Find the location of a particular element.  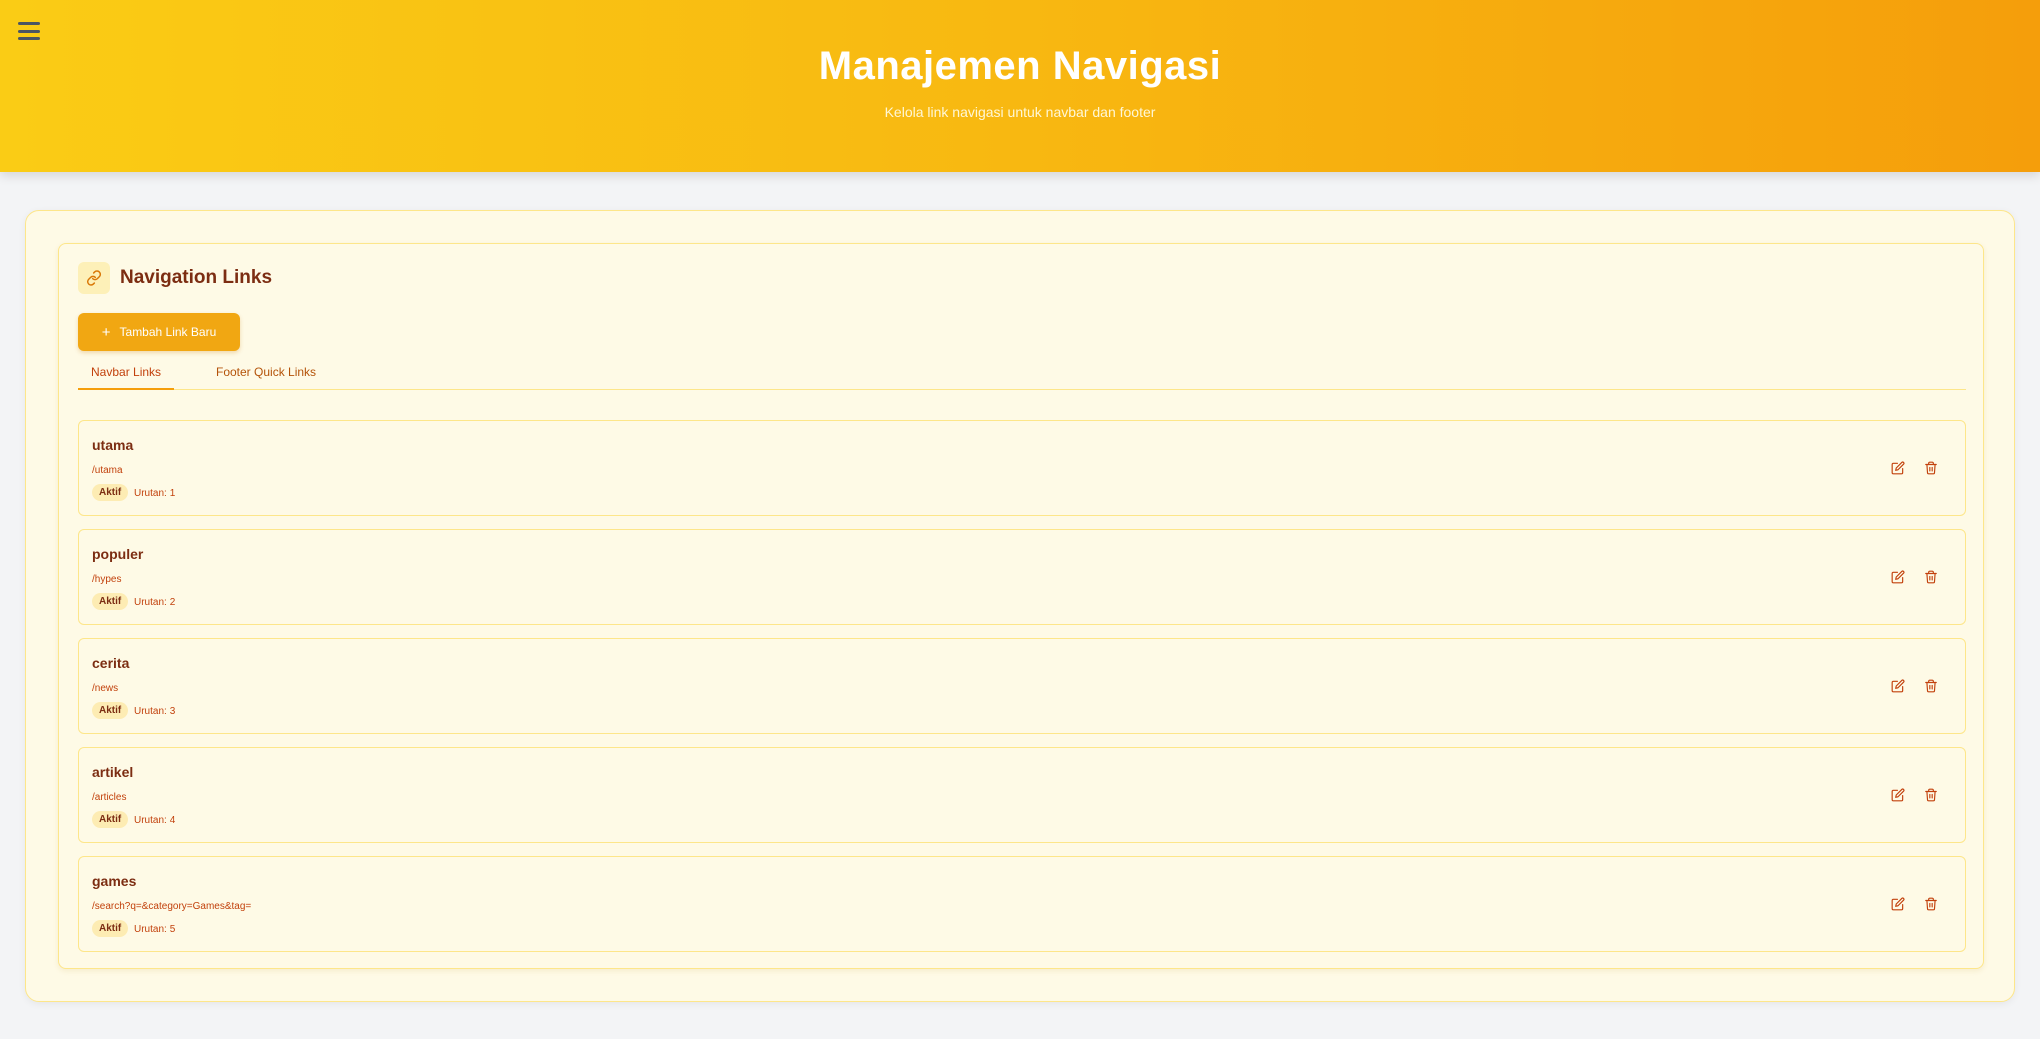

hamburger-menu-icon is located at coordinates (29, 31).